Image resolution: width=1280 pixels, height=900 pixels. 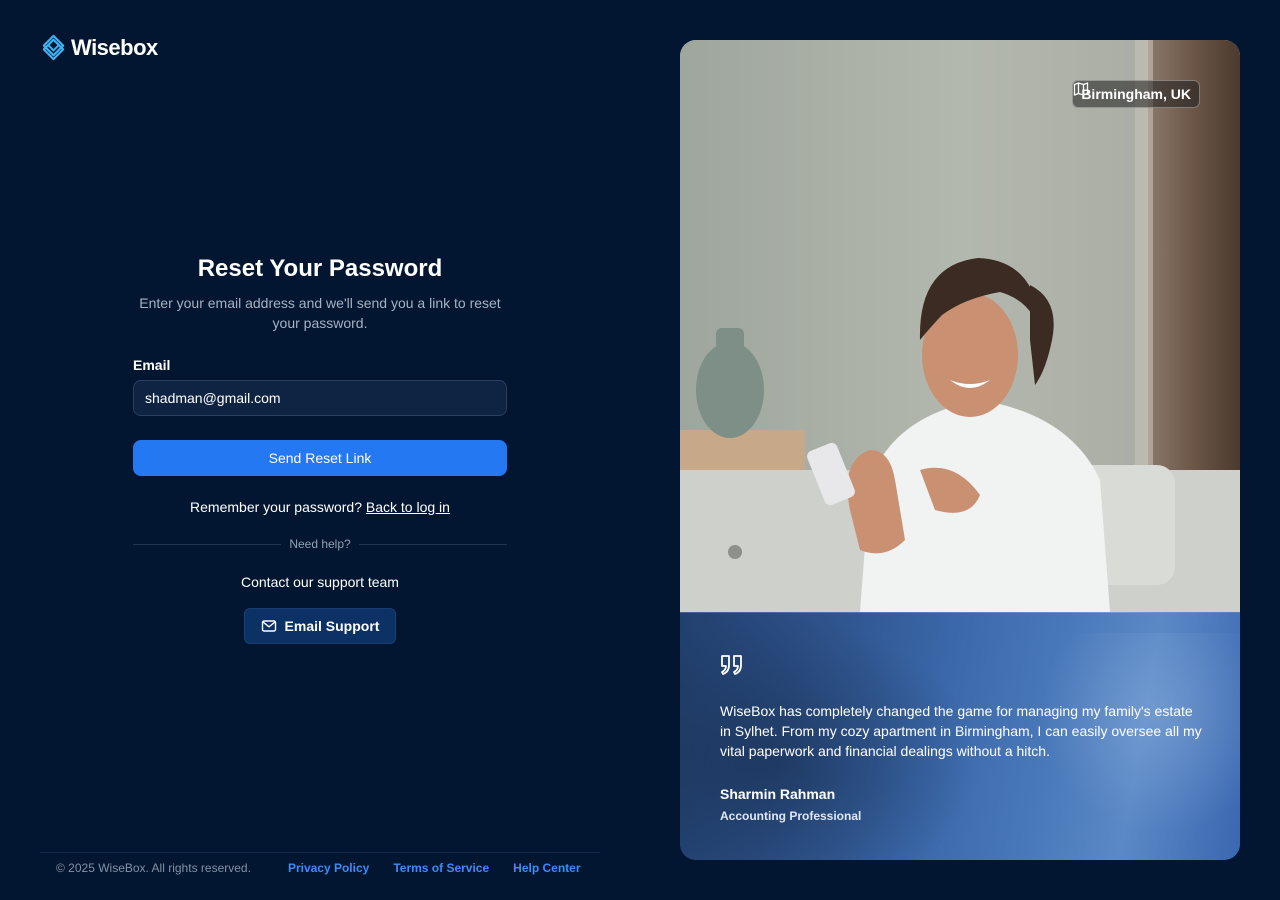 I want to click on email-support-button: Email Support, so click(x=320, y=626).